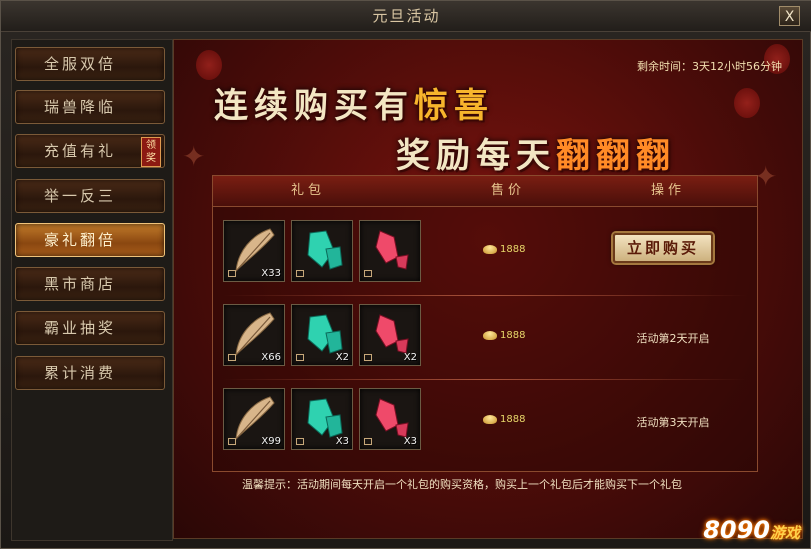 This screenshot has width=811, height=549. Describe the element at coordinates (390, 335) in the screenshot. I see `red-crystal-icon: X2` at that location.